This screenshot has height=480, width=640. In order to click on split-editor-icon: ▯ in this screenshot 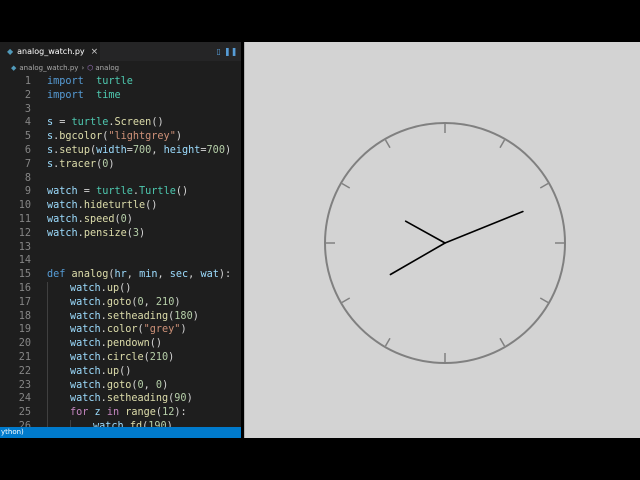, I will do `click(219, 51)`.